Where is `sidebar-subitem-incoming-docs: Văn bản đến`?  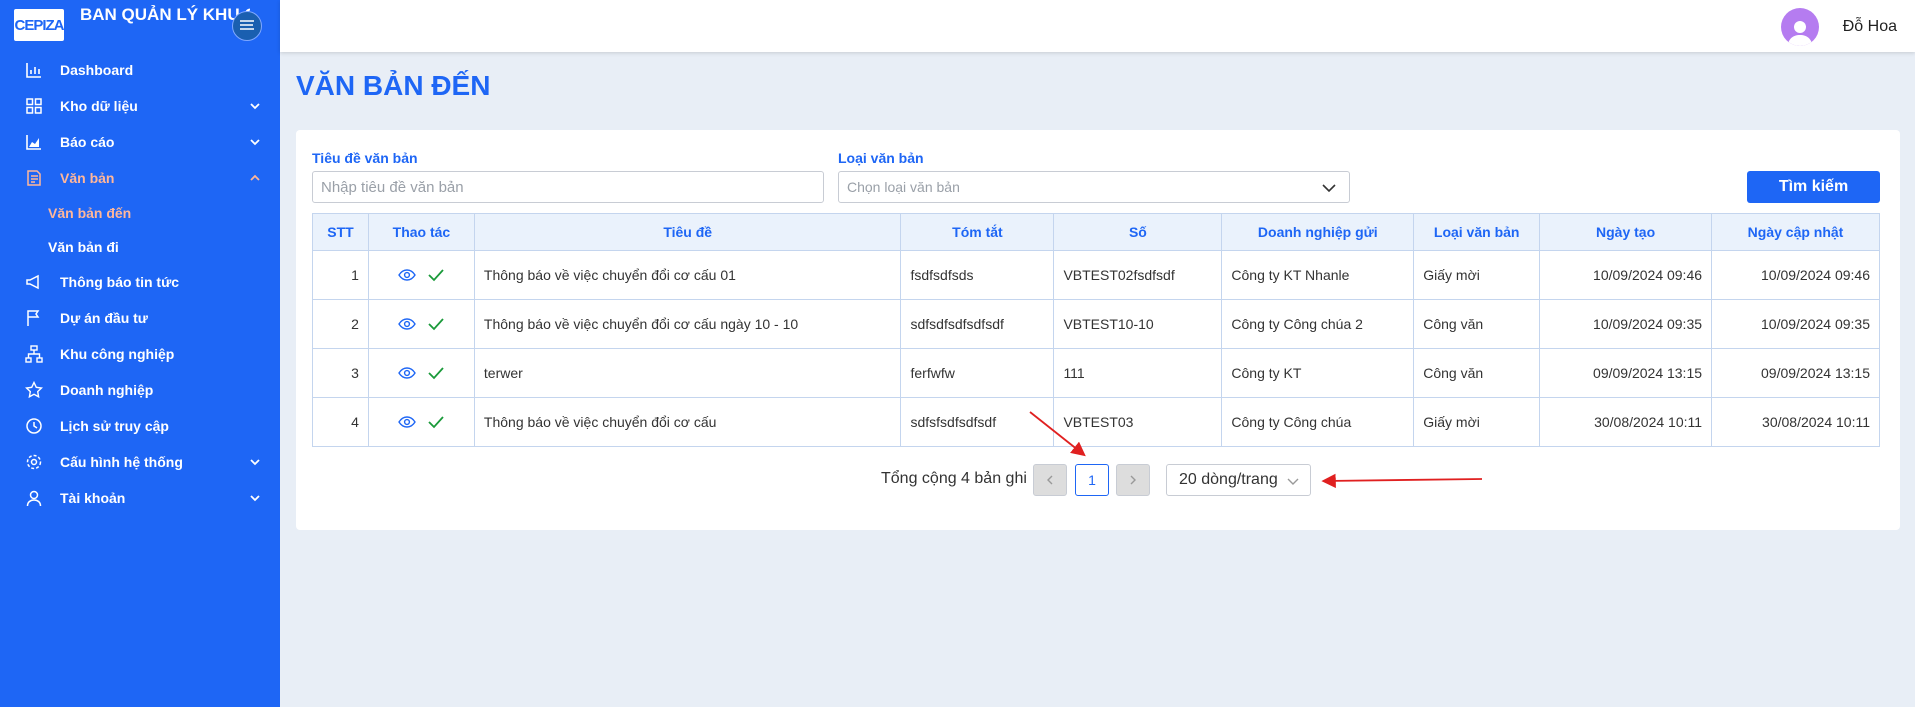
sidebar-subitem-incoming-docs: Văn bản đến is located at coordinates (140, 213).